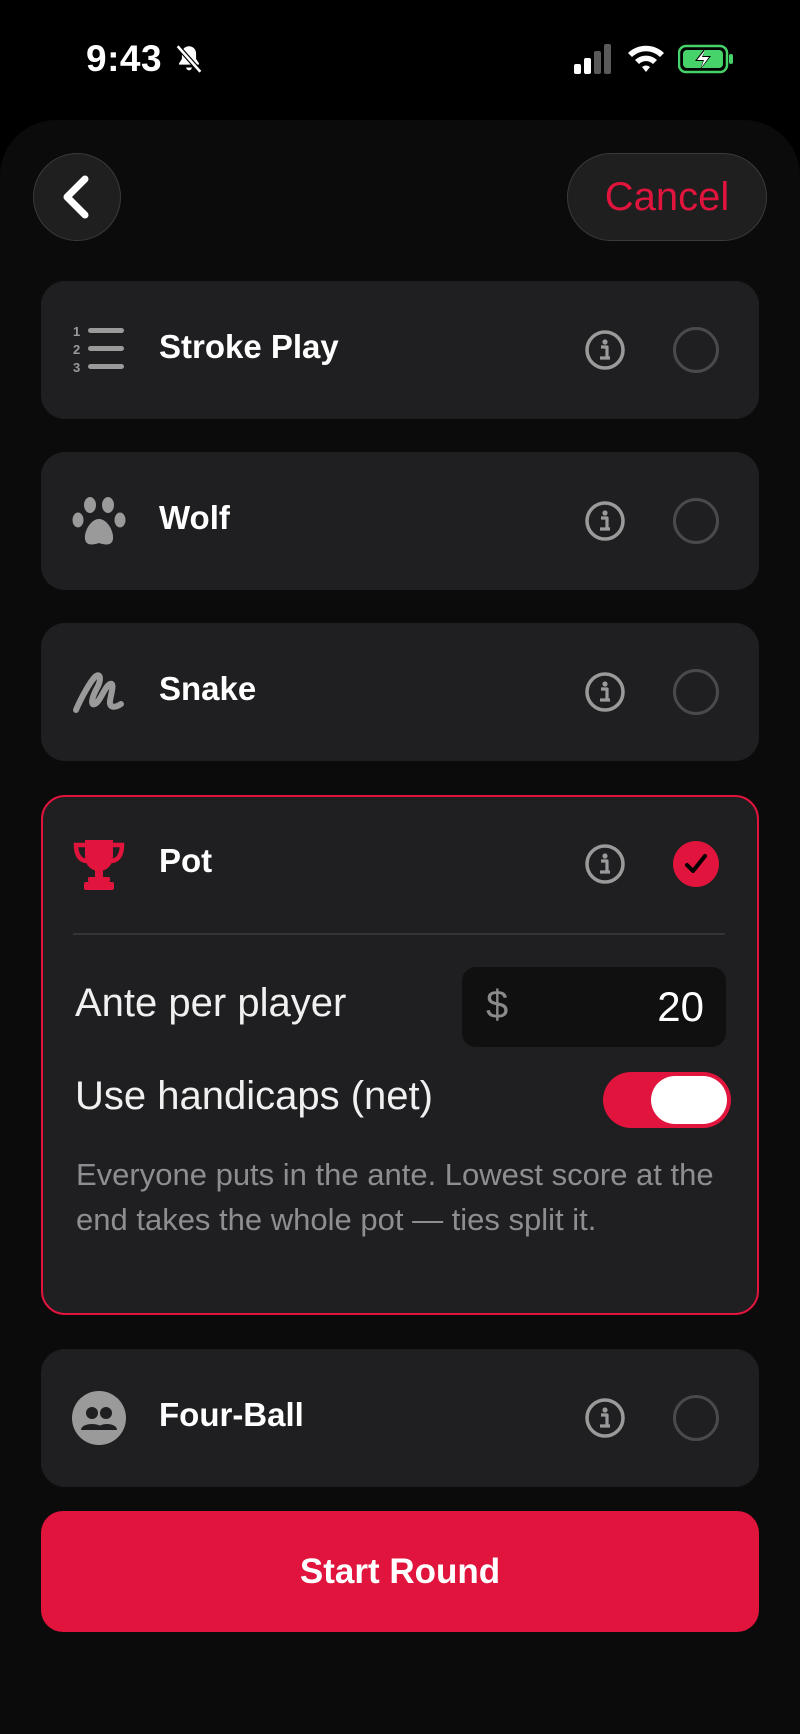 This screenshot has width=800, height=1734. What do you see at coordinates (189, 59) in the screenshot?
I see `bell-slash-icon` at bounding box center [189, 59].